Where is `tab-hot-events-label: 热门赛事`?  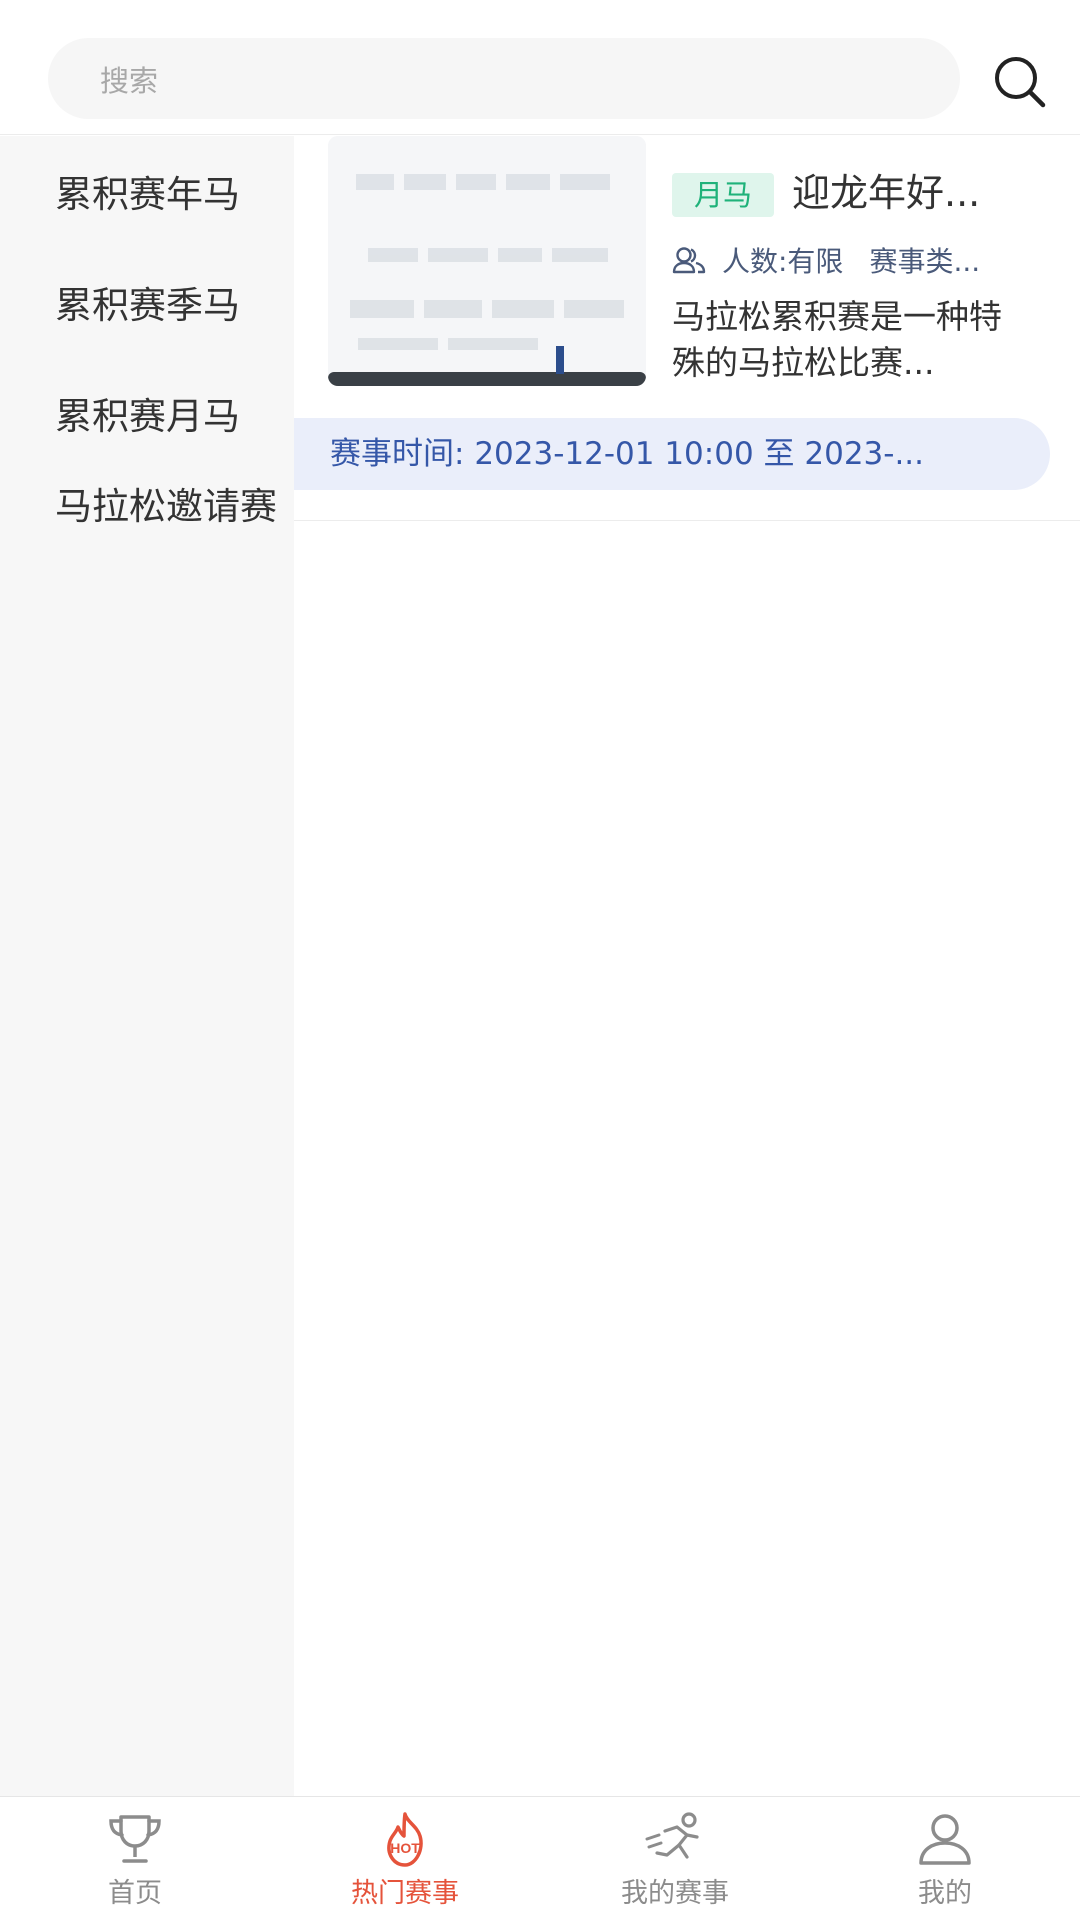
tab-hot-events-label: 热门赛事 is located at coordinates (405, 1893).